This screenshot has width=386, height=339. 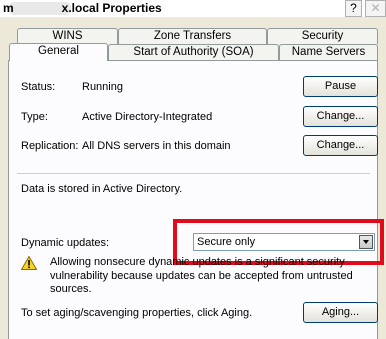 What do you see at coordinates (34, 117) in the screenshot?
I see `type-label: Type:` at bounding box center [34, 117].